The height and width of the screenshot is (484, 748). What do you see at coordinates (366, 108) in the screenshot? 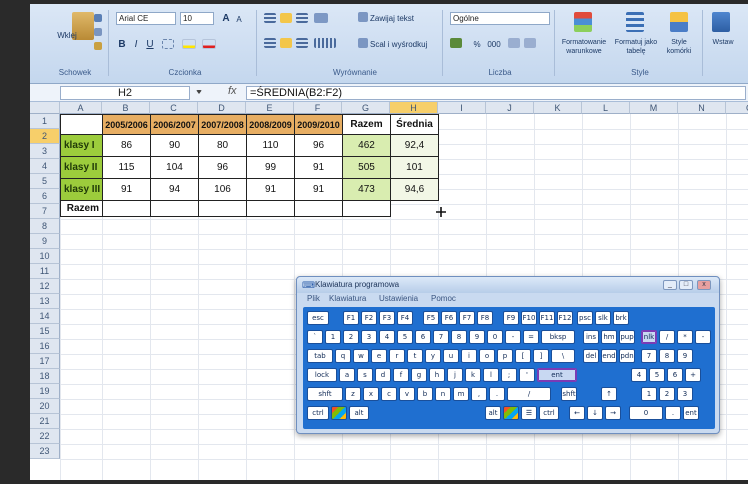
I see `column-header-g: G` at bounding box center [366, 108].